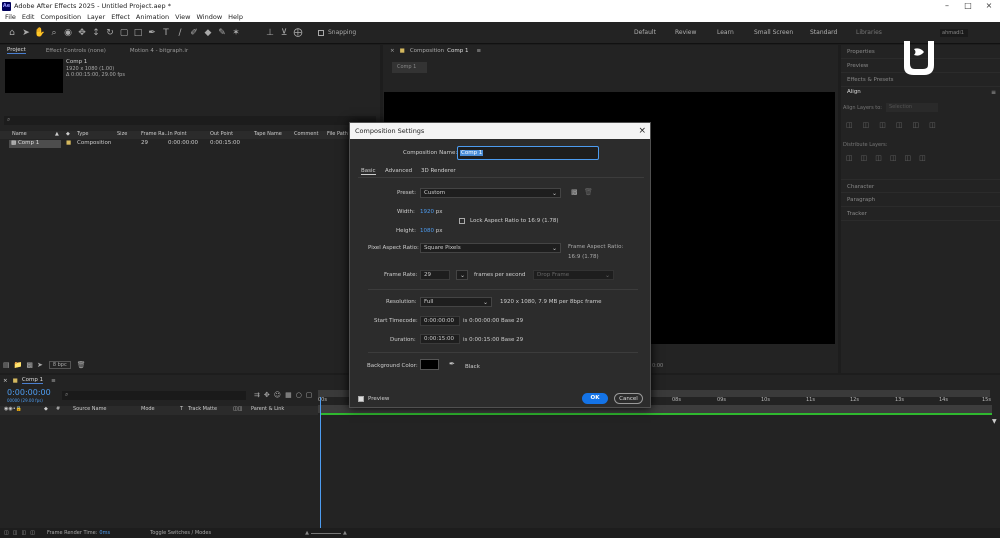 This screenshot has height=538, width=1000. What do you see at coordinates (267, 395) in the screenshot?
I see `draft-3d-icon: ✥` at bounding box center [267, 395].